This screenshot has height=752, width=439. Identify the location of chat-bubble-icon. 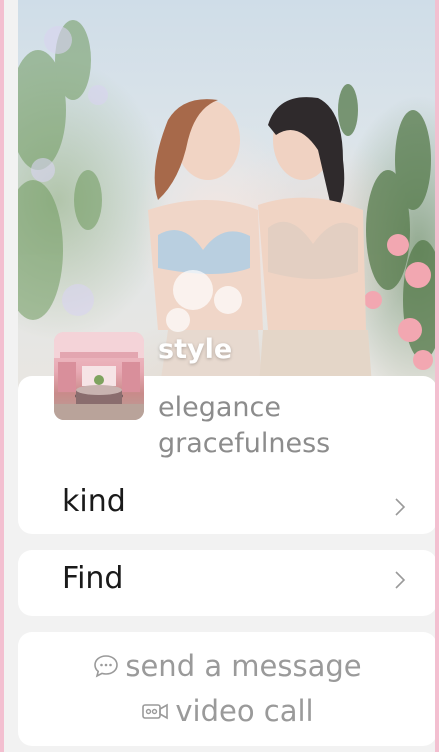
(106, 666).